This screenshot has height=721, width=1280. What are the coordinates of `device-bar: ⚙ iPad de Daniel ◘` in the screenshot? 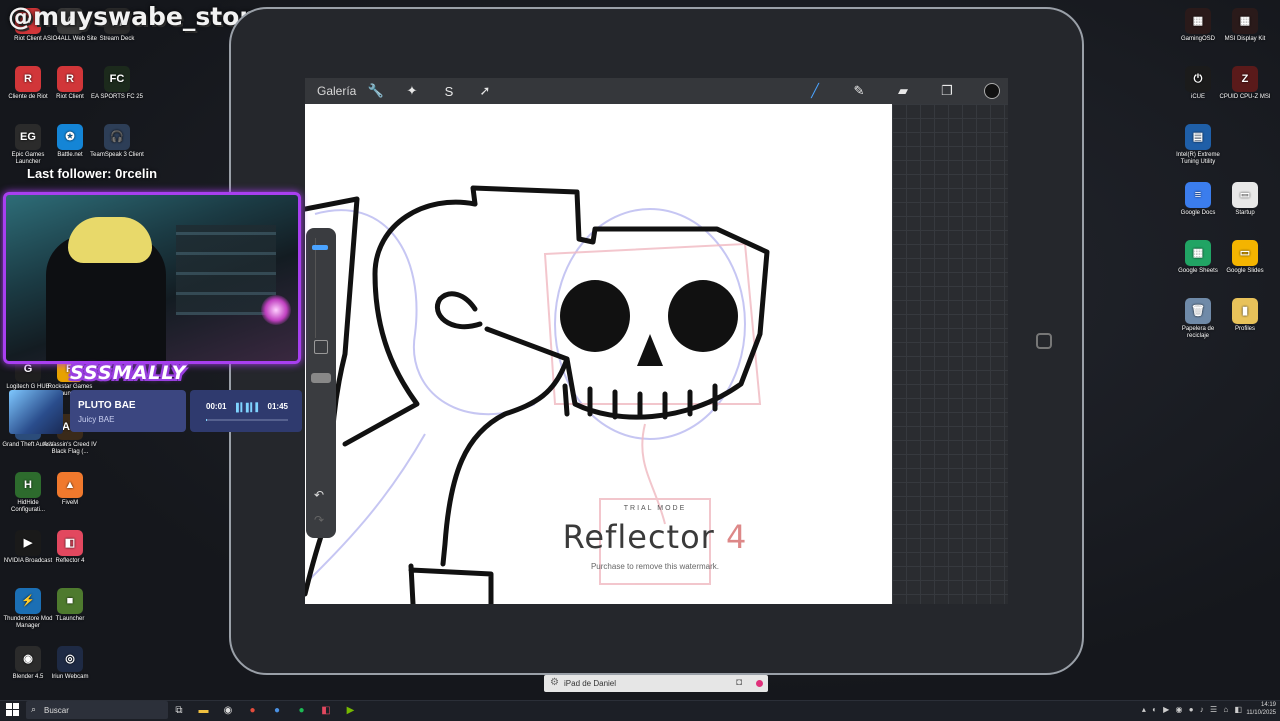 It's located at (656, 683).